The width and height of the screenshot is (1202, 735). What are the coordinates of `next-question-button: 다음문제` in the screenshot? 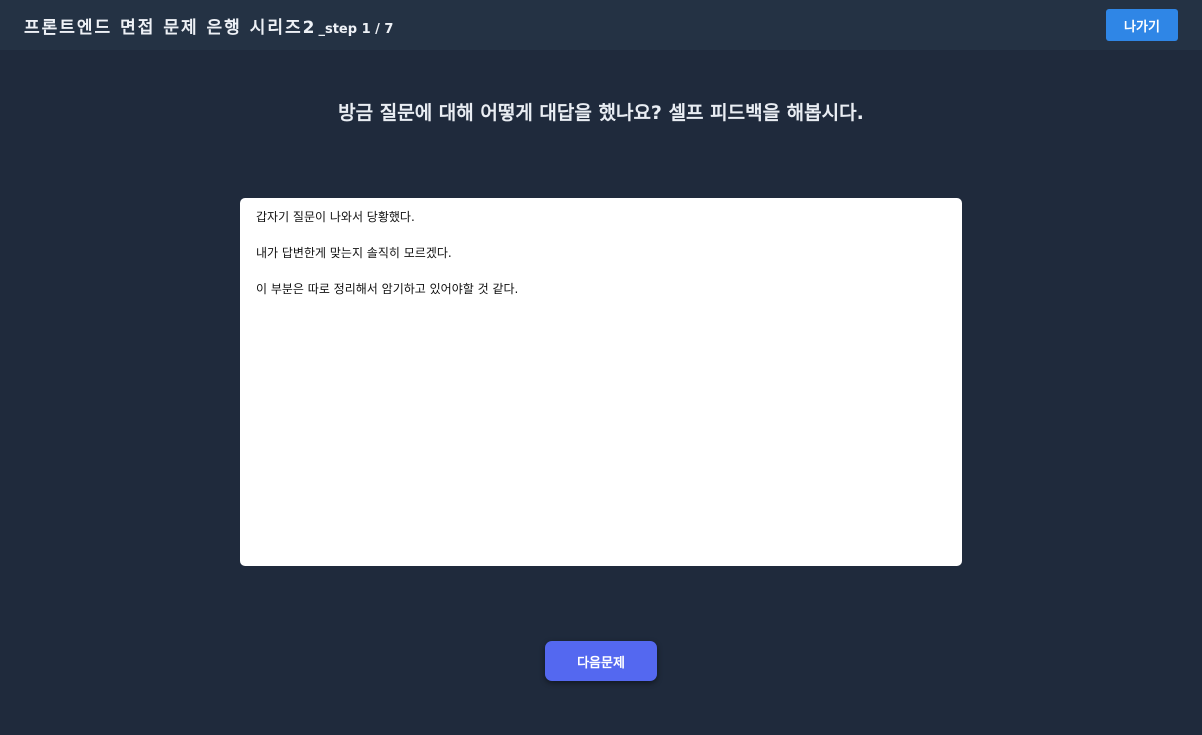 It's located at (601, 661).